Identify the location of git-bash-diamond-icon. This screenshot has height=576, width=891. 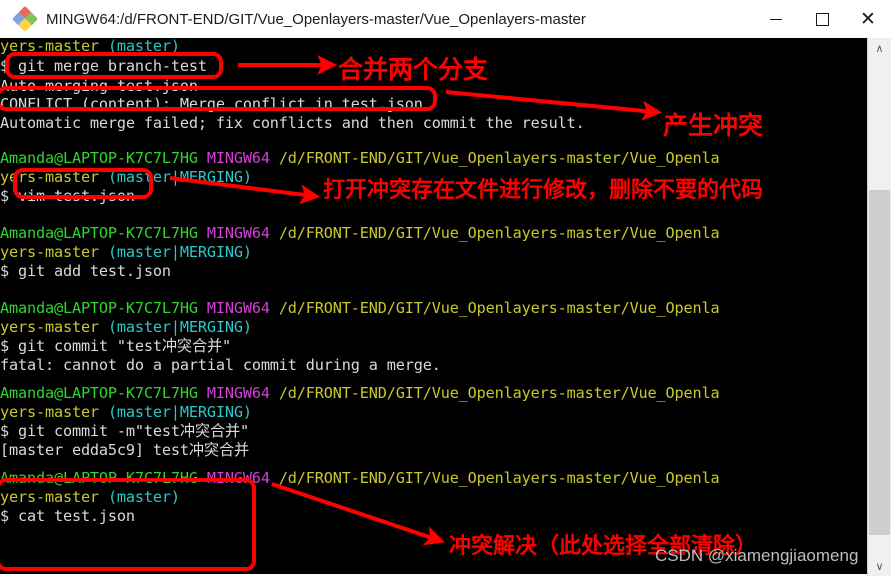
(25, 19).